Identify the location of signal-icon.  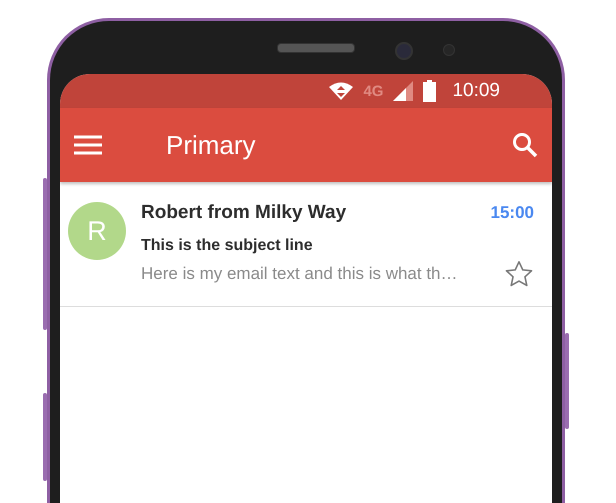
(403, 91).